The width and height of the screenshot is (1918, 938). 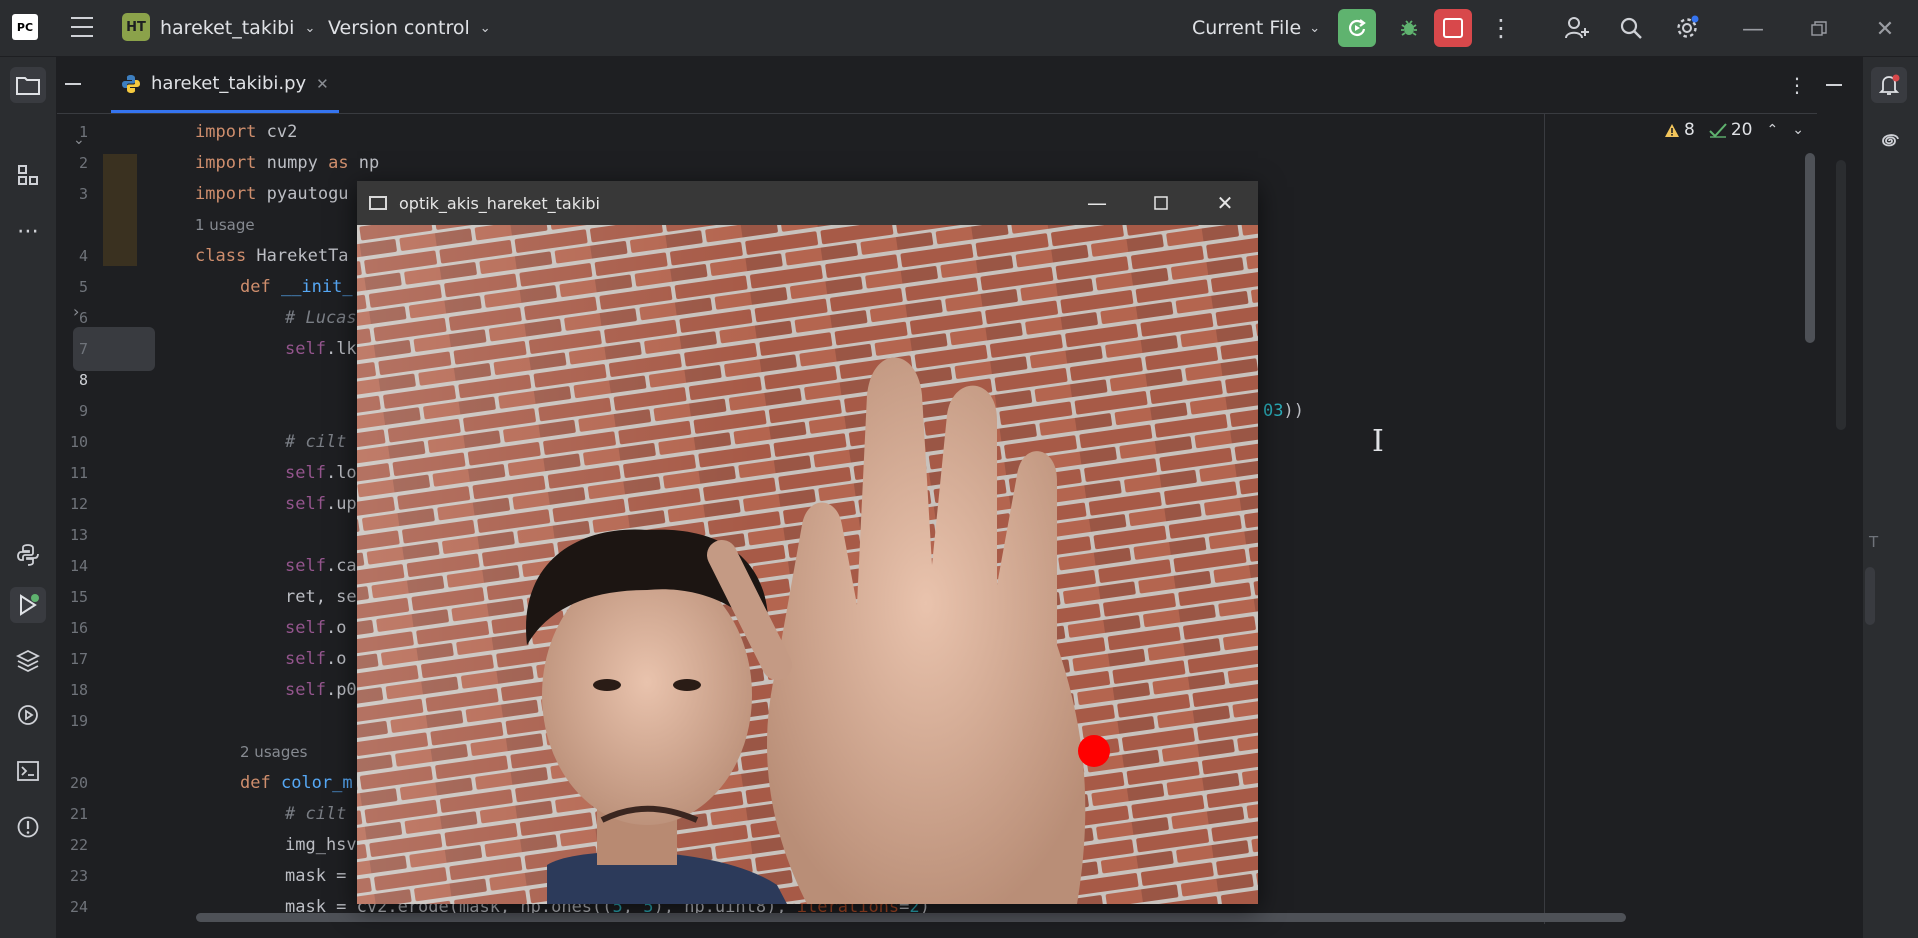 What do you see at coordinates (807, 203) in the screenshot?
I see `opencv-title-bar: optik_akis_hareket_takibi — ✕` at bounding box center [807, 203].